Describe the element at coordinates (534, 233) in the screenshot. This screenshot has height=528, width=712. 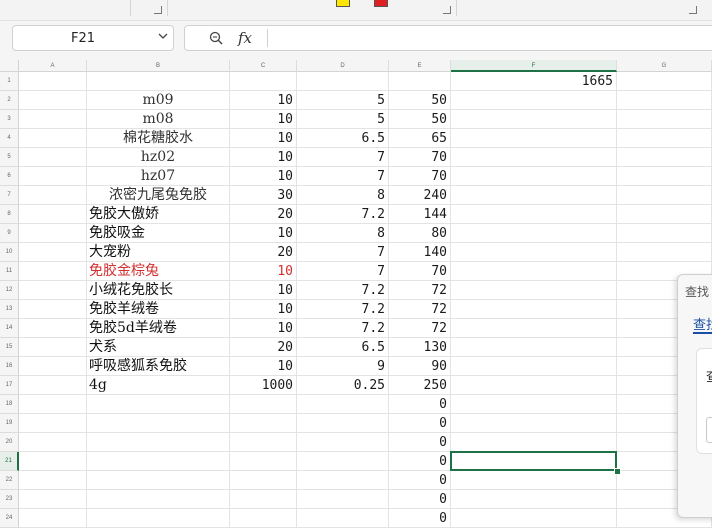
I see `cell-F9` at that location.